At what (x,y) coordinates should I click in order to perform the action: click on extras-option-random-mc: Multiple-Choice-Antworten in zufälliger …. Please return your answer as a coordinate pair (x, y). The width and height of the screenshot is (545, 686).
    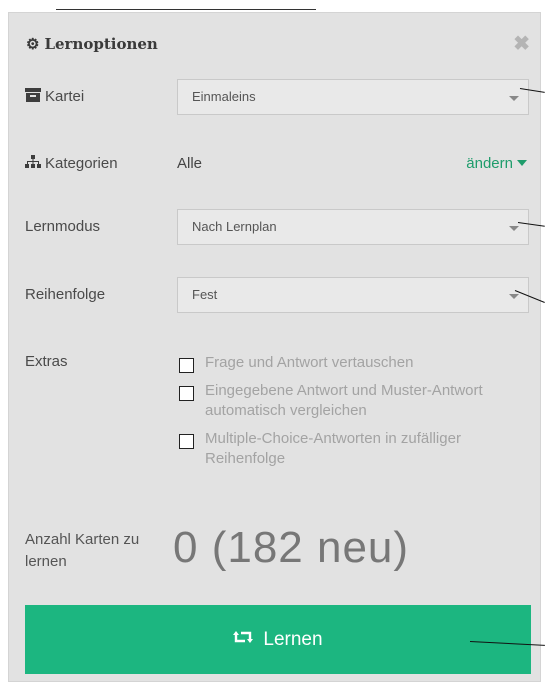
    Looking at the image, I should click on (357, 449).